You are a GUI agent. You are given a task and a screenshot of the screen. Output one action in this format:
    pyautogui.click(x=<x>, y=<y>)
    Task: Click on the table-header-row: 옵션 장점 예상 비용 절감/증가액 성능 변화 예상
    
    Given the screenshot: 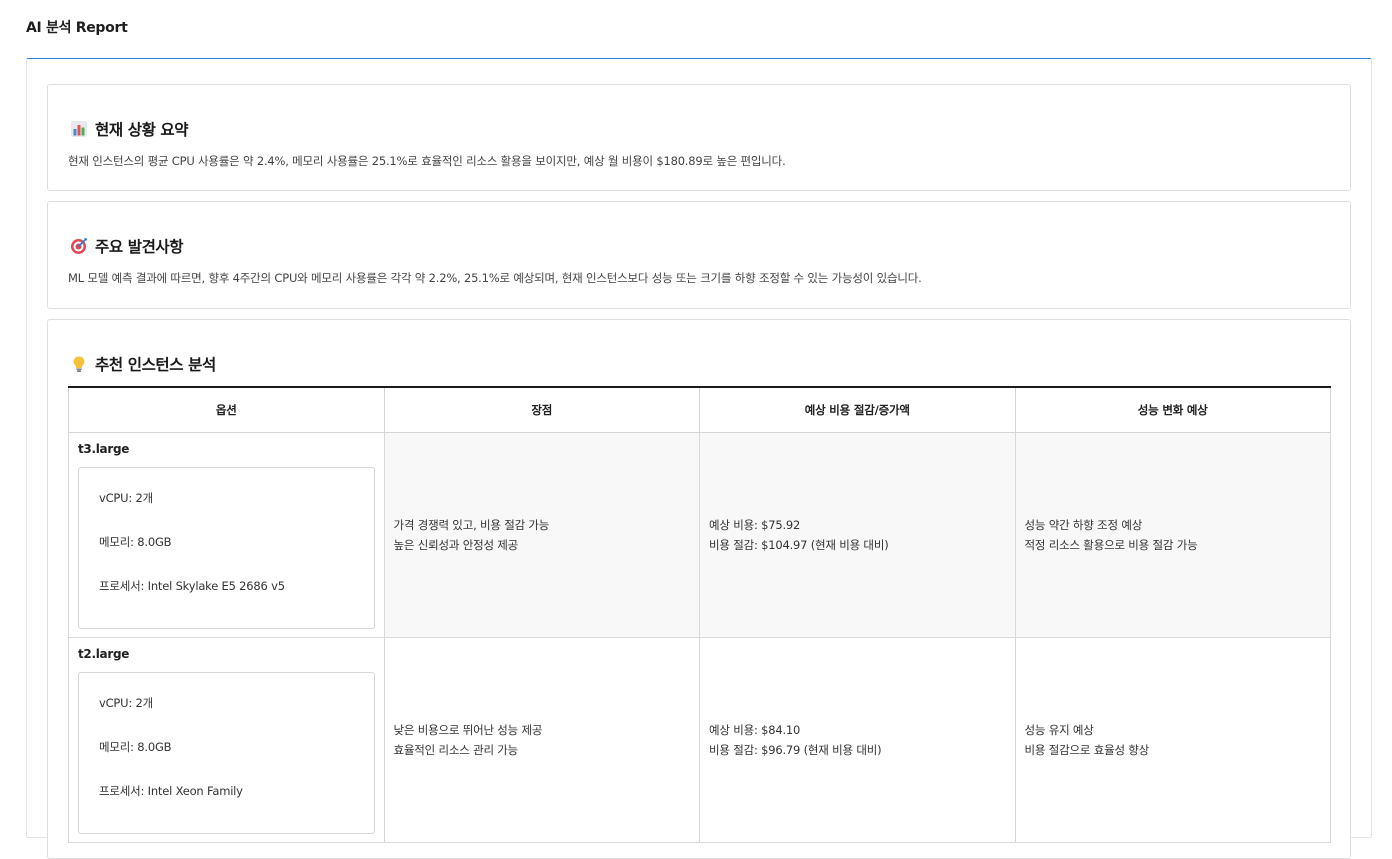 What is the action you would take?
    pyautogui.click(x=699, y=410)
    